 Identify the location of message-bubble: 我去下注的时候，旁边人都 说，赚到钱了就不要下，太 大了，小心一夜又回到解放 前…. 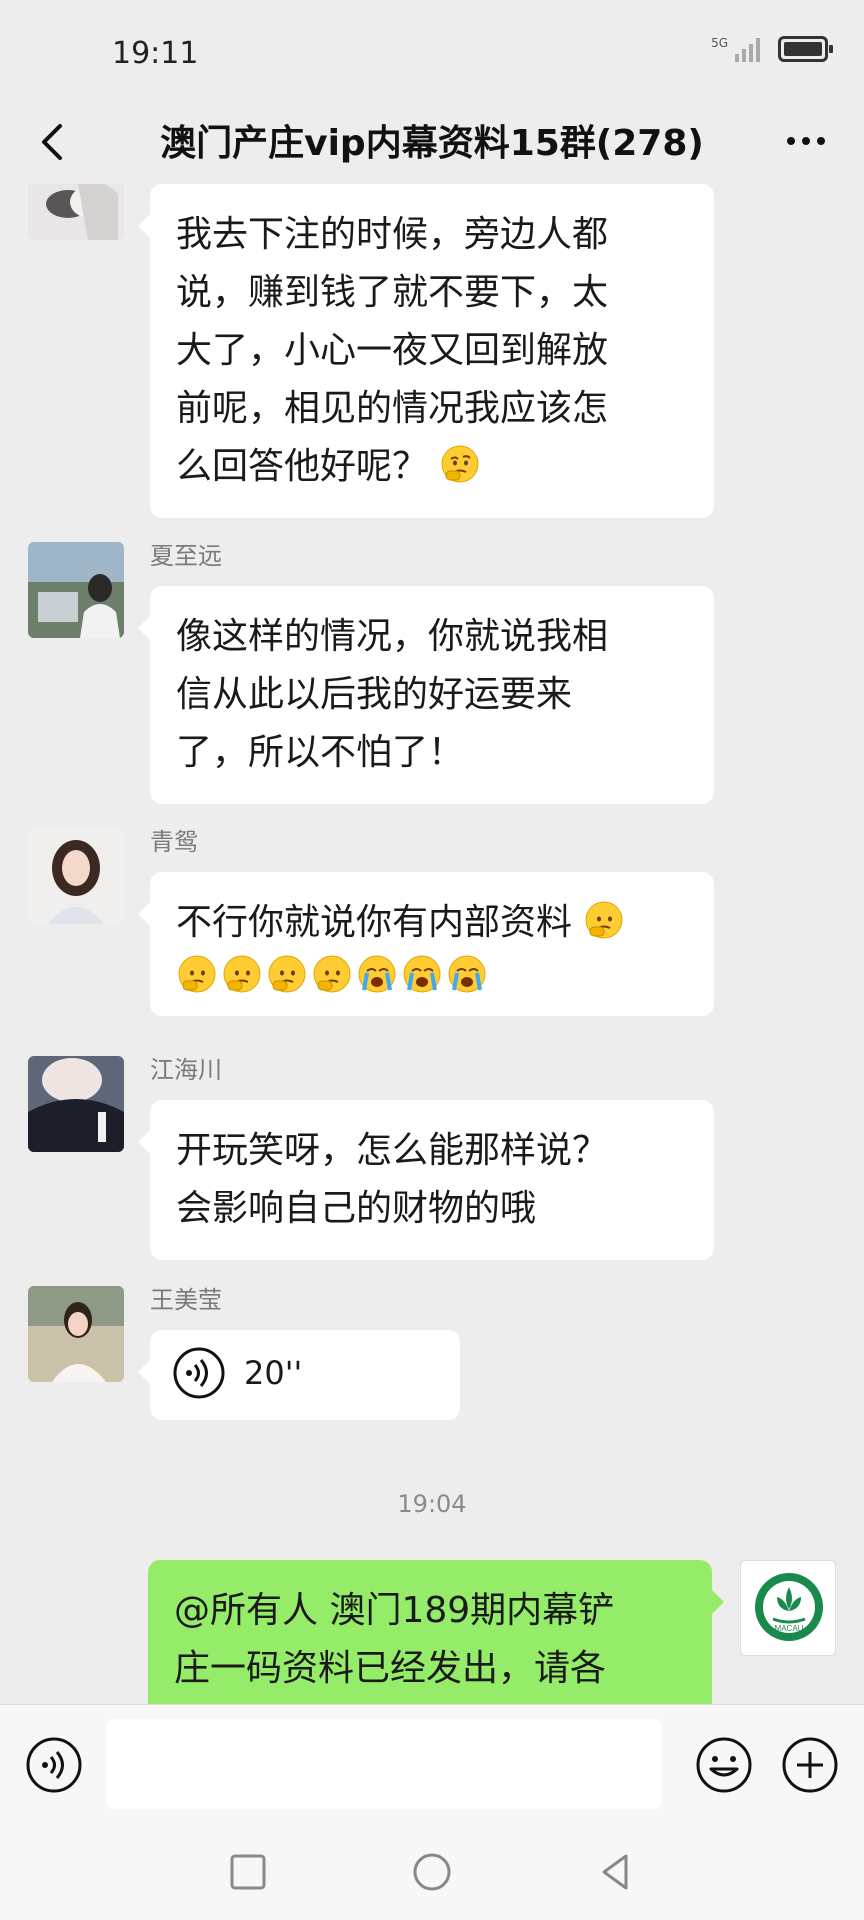
(426, 351).